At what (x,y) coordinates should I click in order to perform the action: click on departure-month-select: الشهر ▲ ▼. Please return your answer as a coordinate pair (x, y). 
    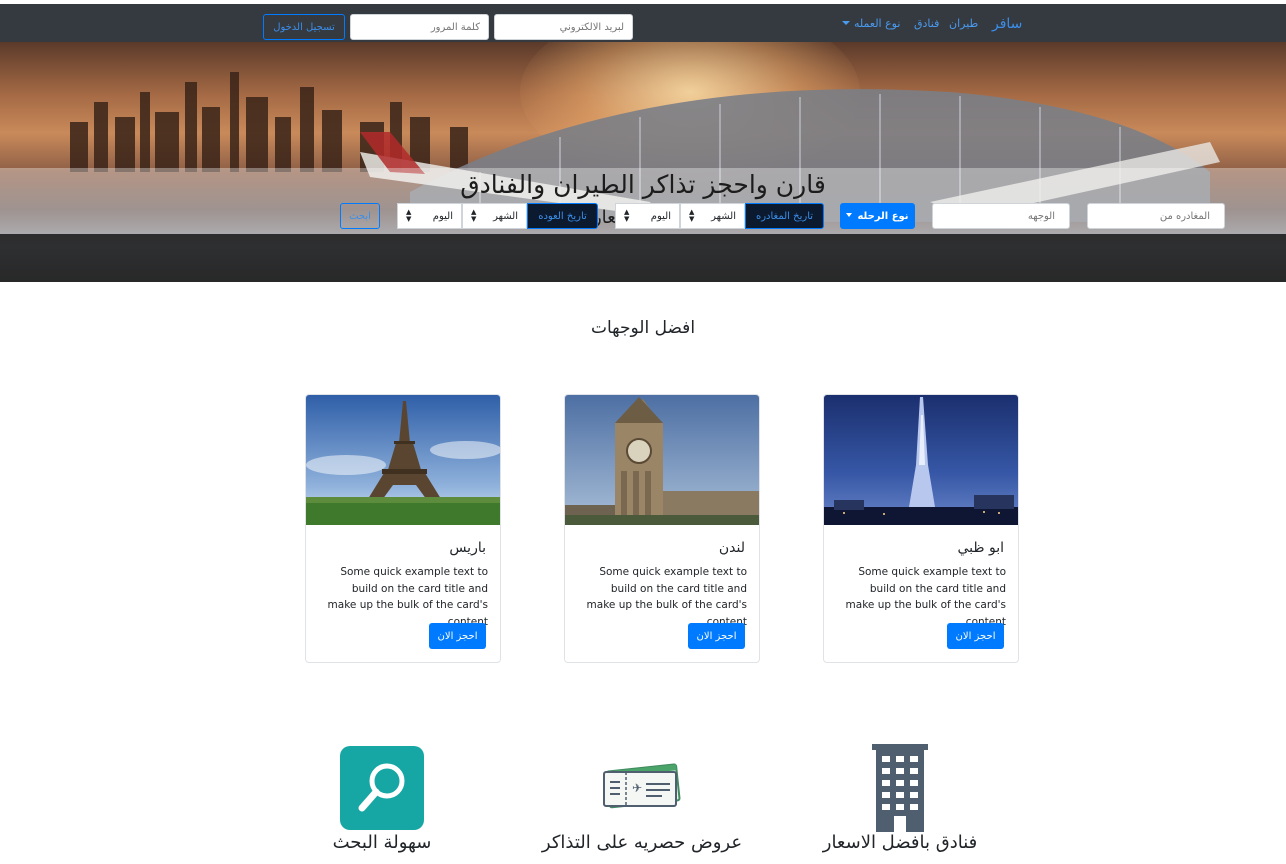
    Looking at the image, I should click on (712, 216).